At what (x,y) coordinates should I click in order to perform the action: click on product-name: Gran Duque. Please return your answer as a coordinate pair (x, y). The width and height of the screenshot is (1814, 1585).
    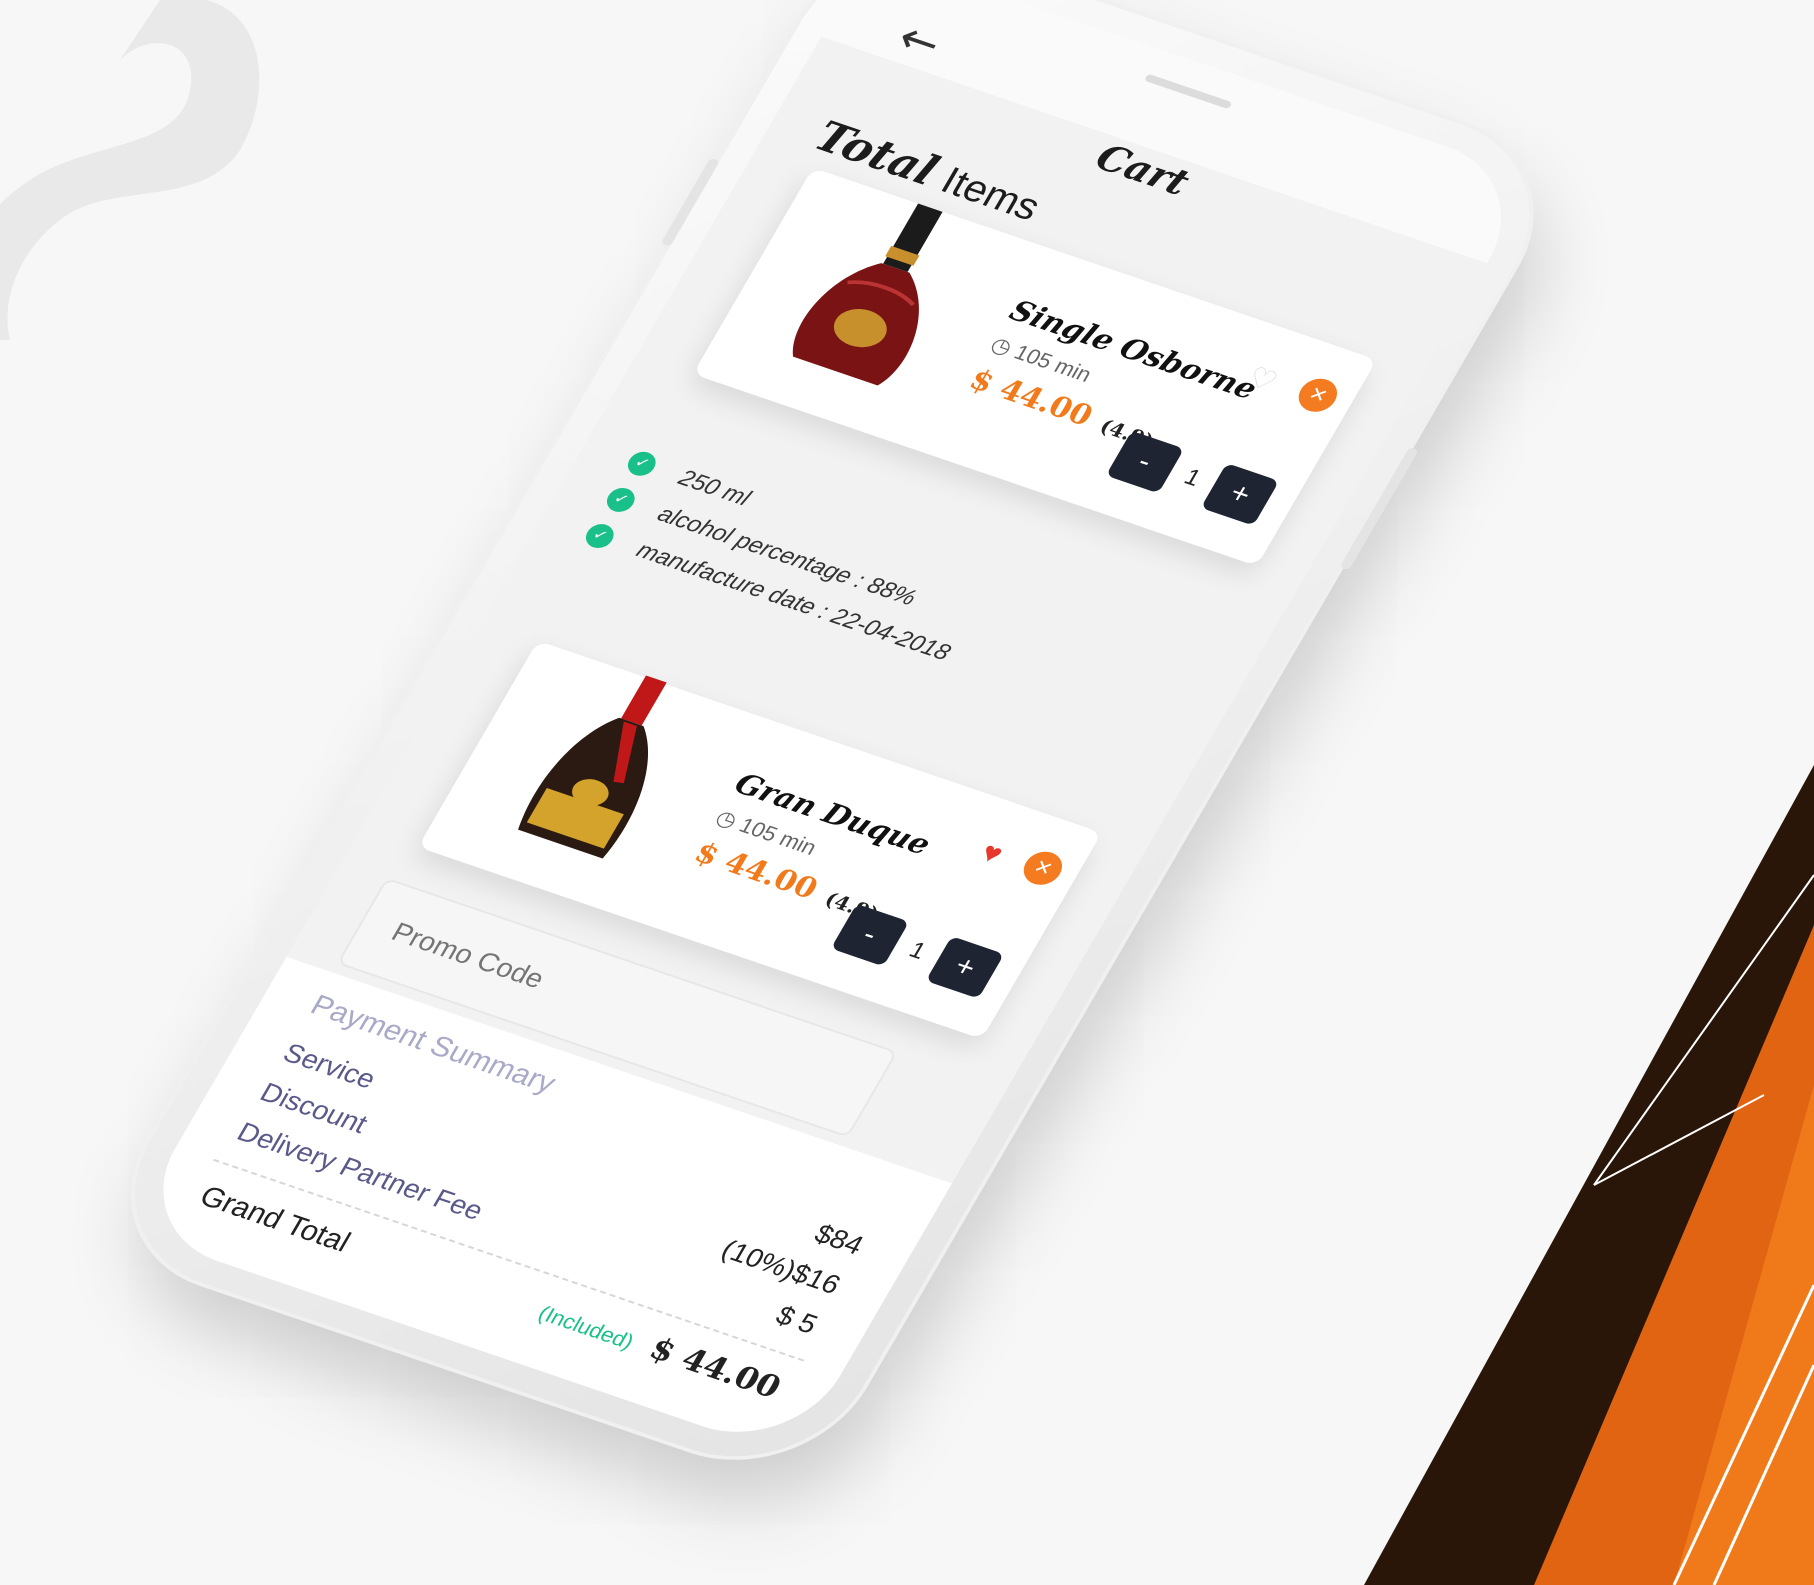
    Looking at the image, I should click on (832, 815).